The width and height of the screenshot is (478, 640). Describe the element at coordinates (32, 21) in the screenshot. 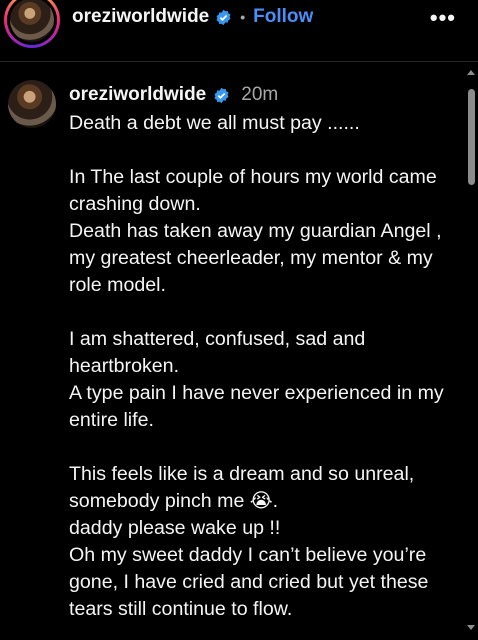

I see `profile-avatar` at that location.